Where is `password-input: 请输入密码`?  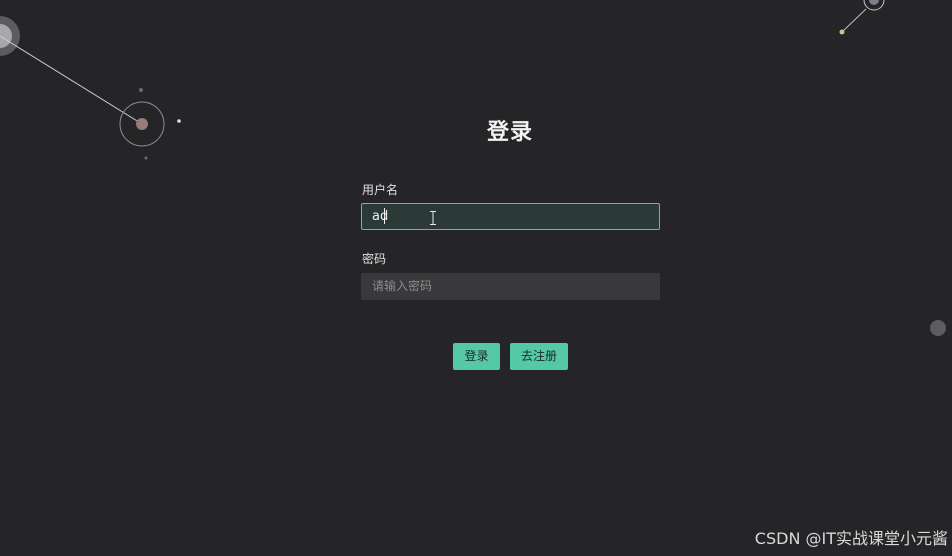 password-input: 请输入密码 is located at coordinates (510, 286).